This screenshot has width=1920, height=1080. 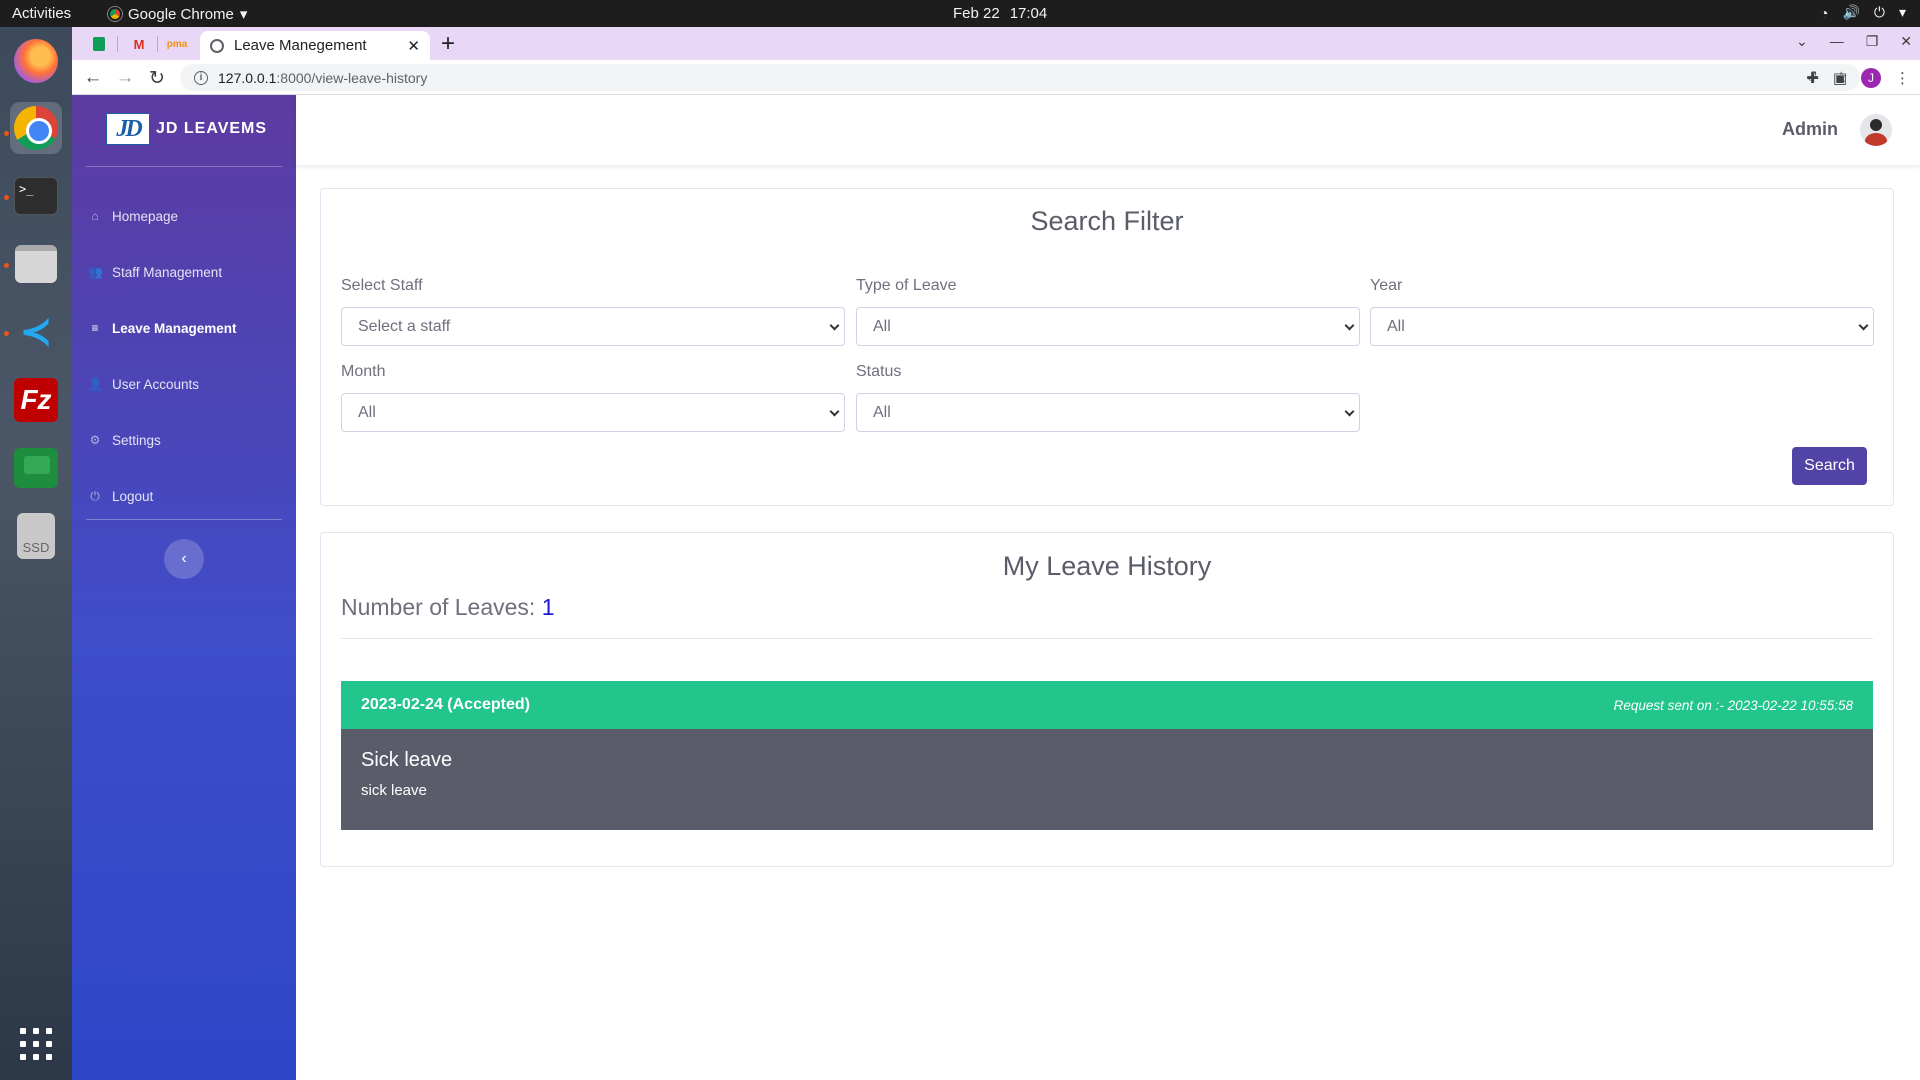 What do you see at coordinates (145, 216) in the screenshot?
I see `sidebar-item-label: Homepage` at bounding box center [145, 216].